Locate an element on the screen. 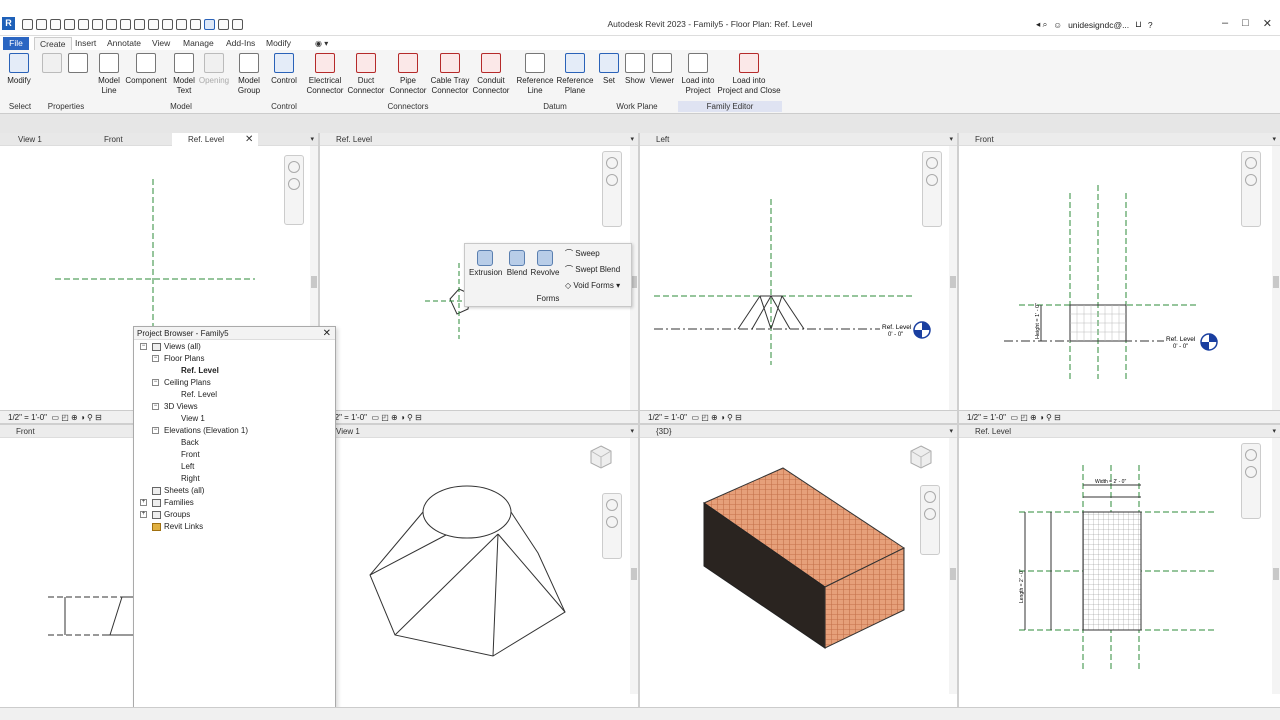 This screenshot has height=720, width=1280. conduit-connector-button: Conduit Connector is located at coordinates (491, 74).